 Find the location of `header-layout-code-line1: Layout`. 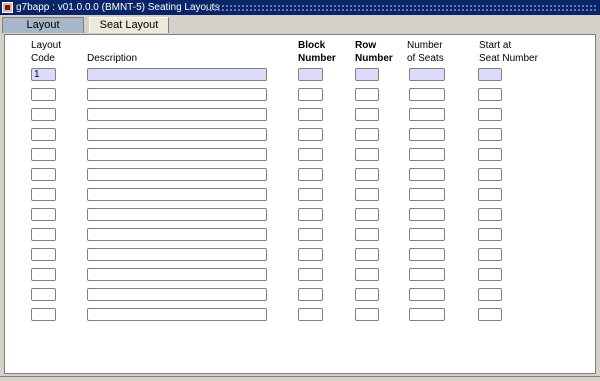

header-layout-code-line1: Layout is located at coordinates (46, 45).